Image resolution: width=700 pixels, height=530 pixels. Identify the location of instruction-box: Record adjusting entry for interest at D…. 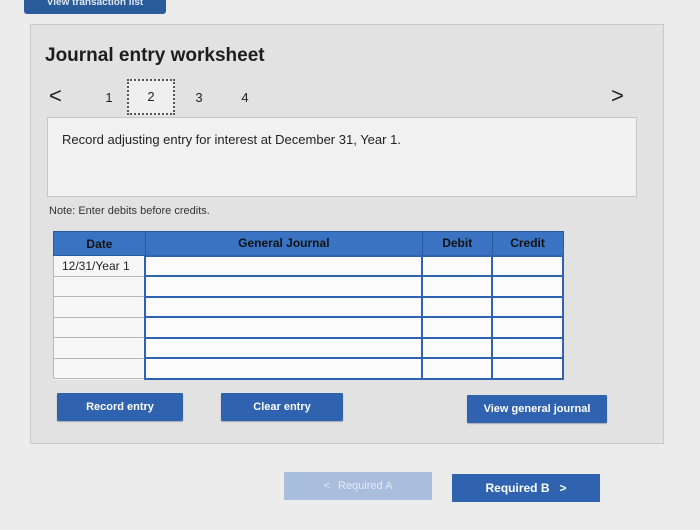
(342, 157).